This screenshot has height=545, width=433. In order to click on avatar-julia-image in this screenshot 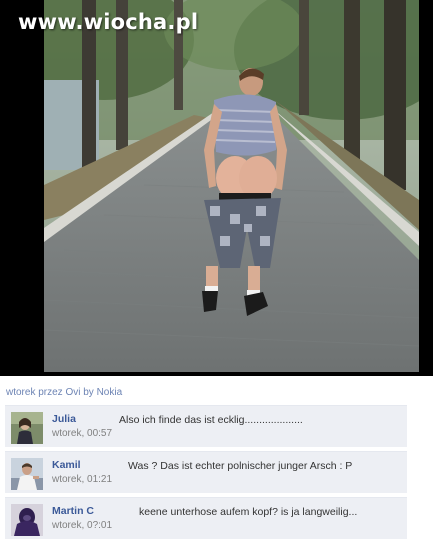, I will do `click(27, 428)`.